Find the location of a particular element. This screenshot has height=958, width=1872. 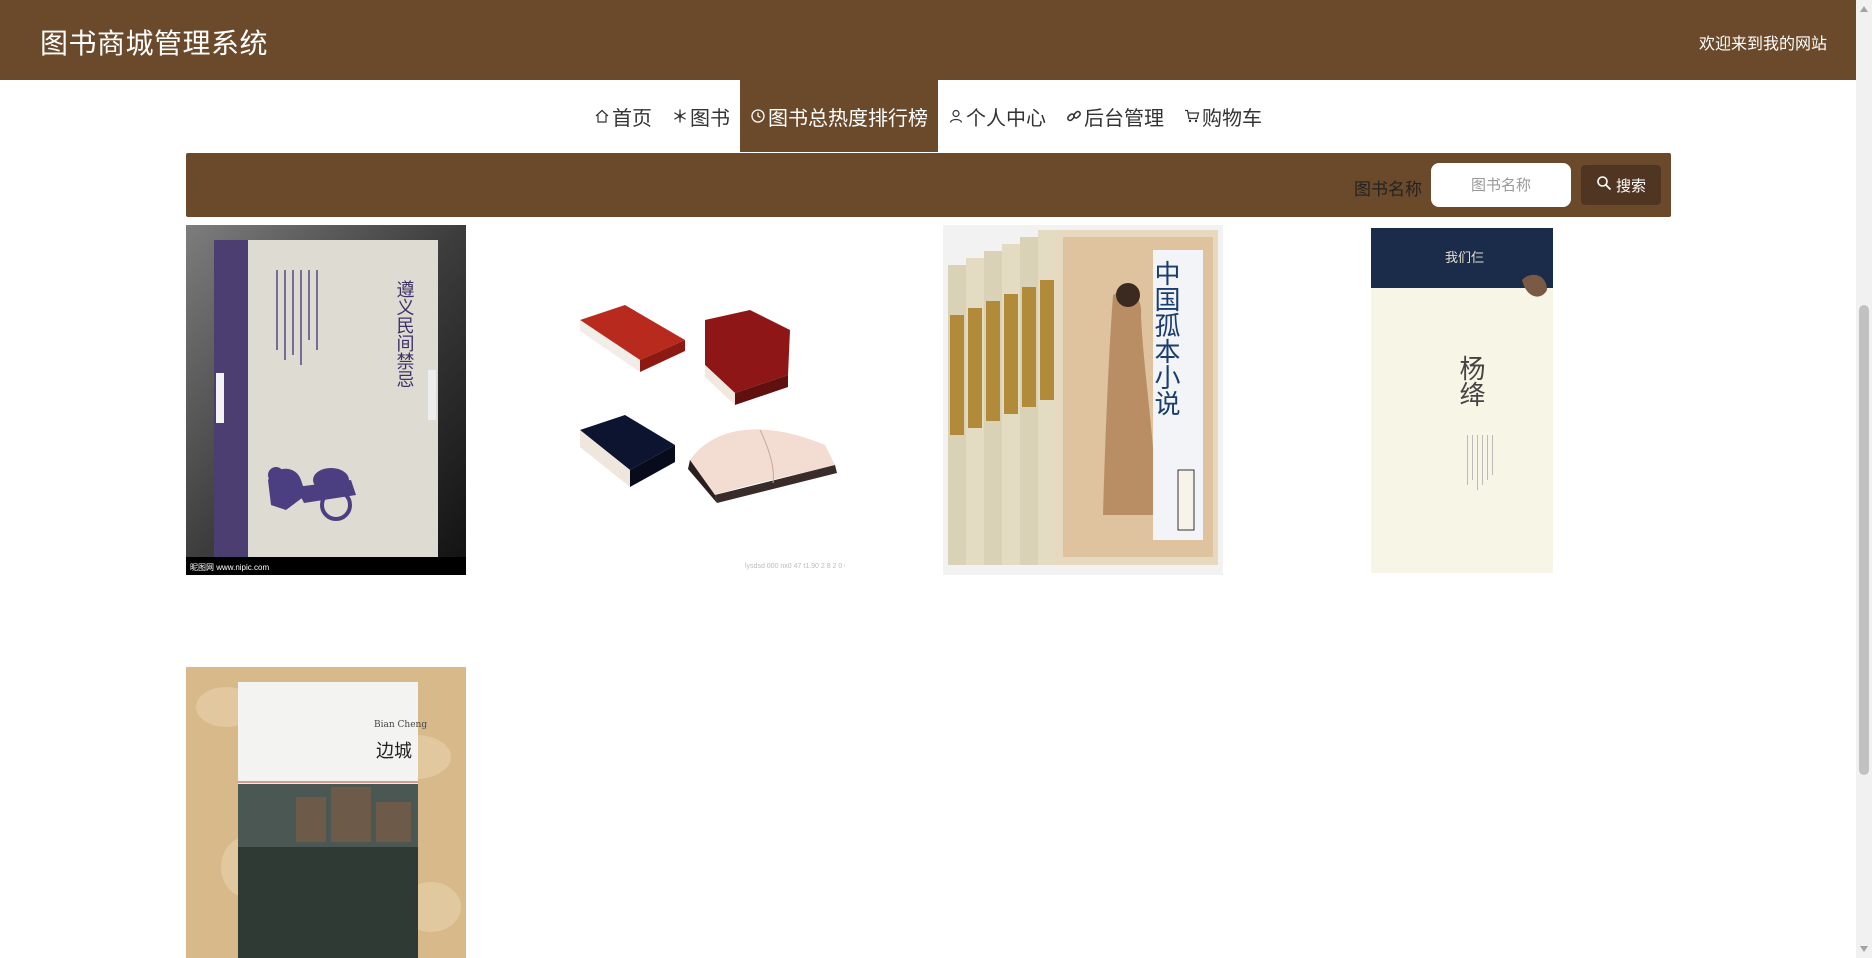

nav-label: 首页 is located at coordinates (632, 118).